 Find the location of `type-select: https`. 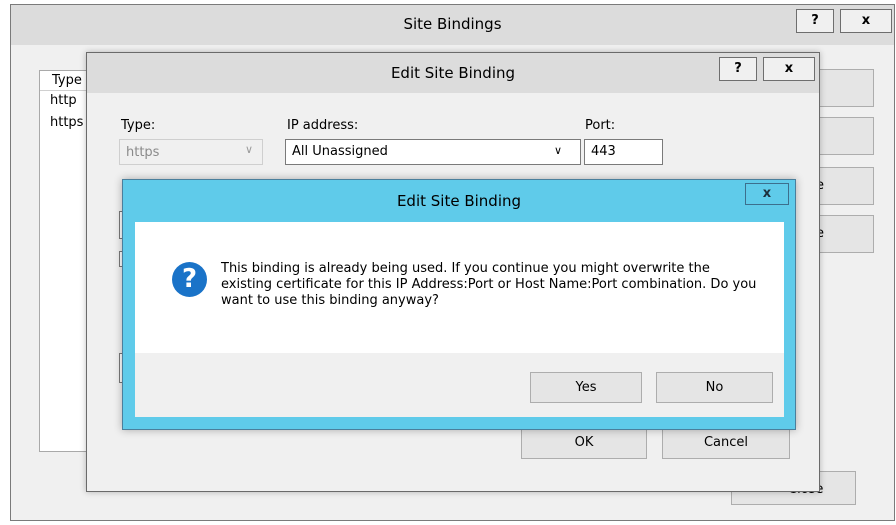

type-select: https is located at coordinates (191, 152).